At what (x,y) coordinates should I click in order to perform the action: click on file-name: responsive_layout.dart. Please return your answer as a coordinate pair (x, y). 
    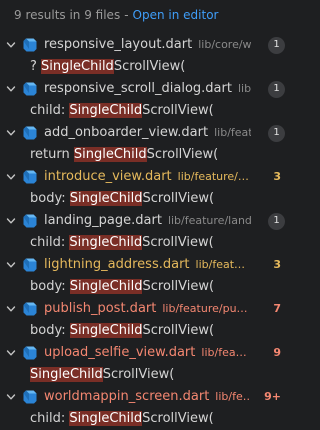
    Looking at the image, I should click on (118, 44).